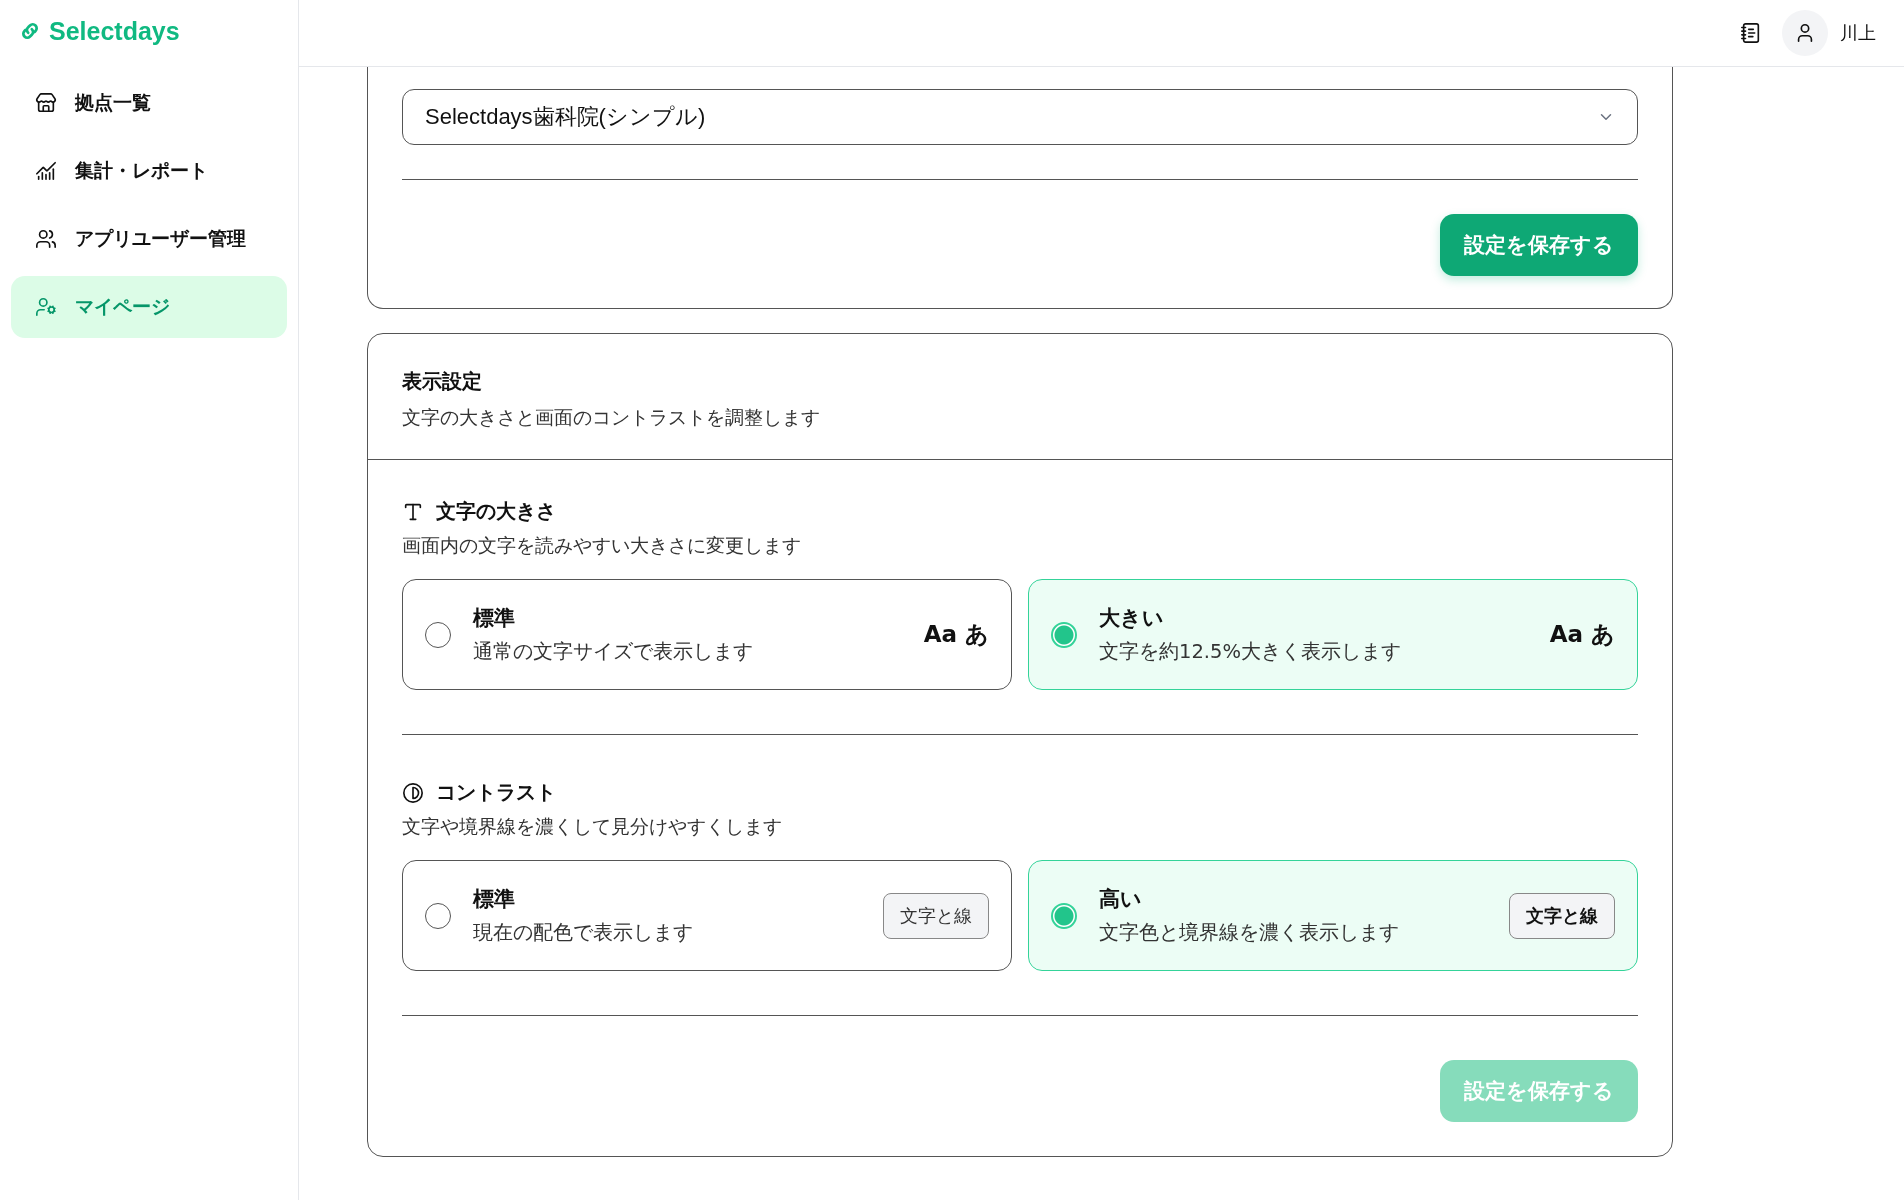  What do you see at coordinates (1751, 33) in the screenshot?
I see `notebook-icon` at bounding box center [1751, 33].